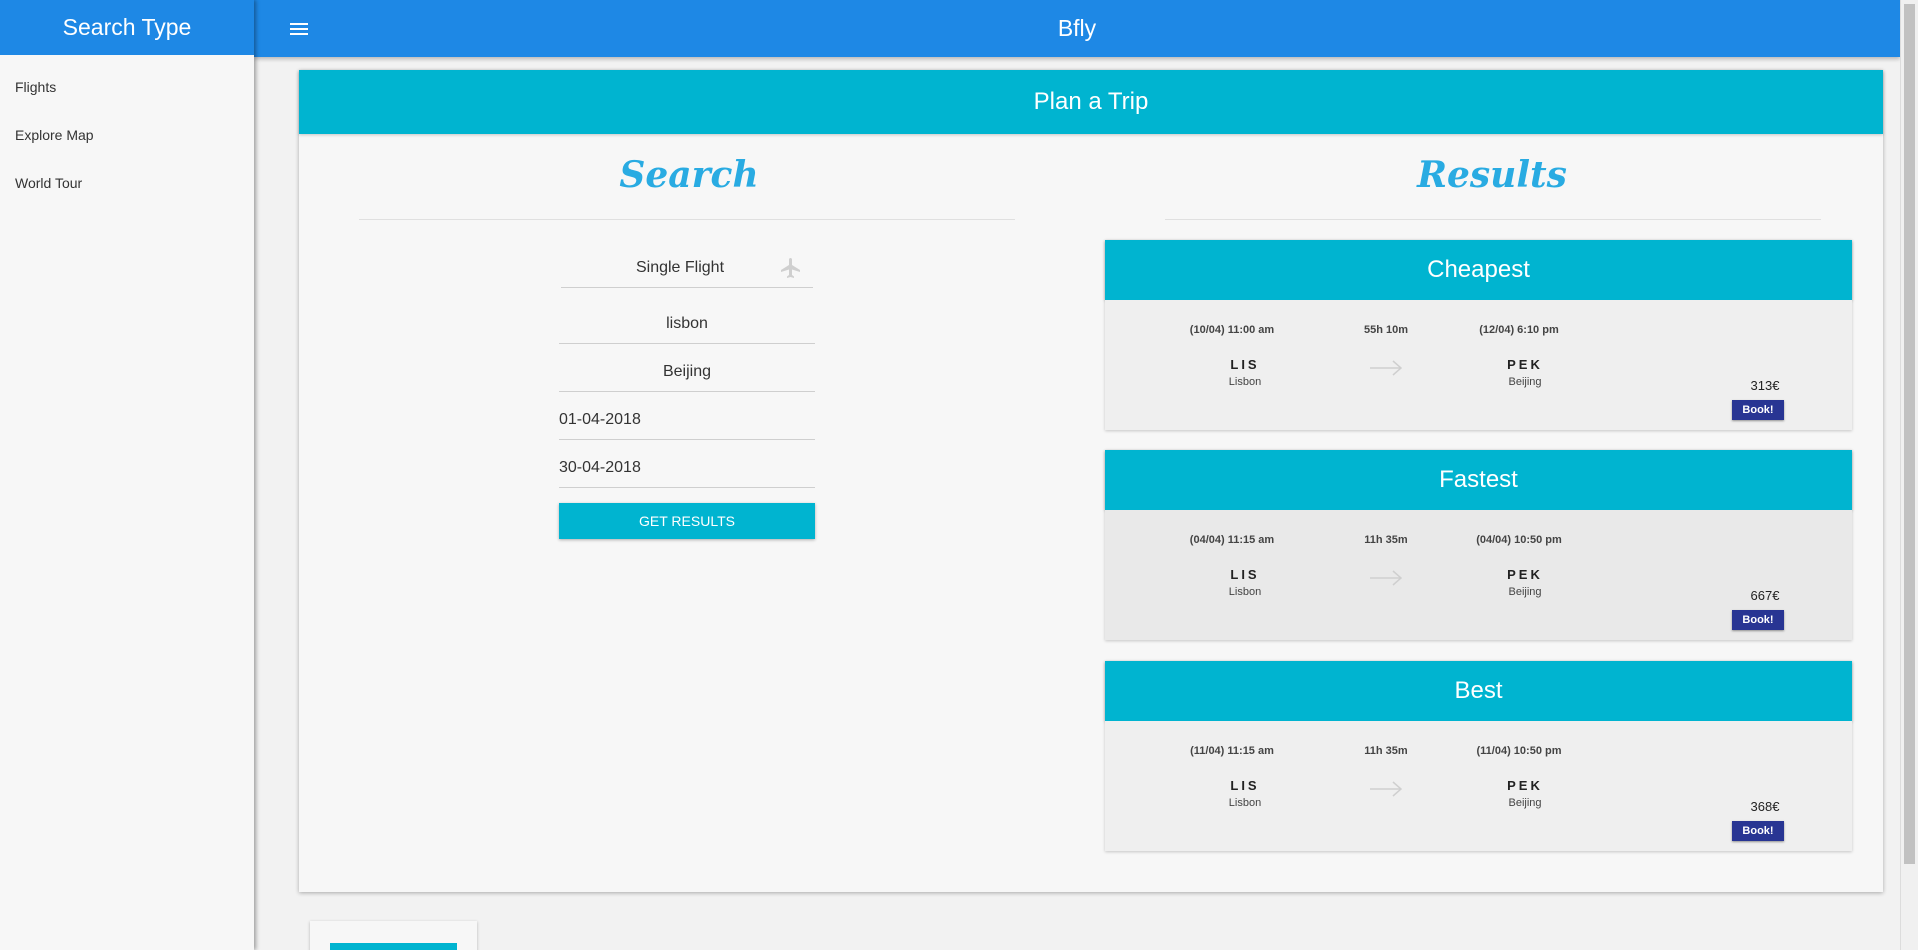 The image size is (1918, 950). Describe the element at coordinates (1519, 330) in the screenshot. I see `arrive-time: (12/04) 6:10 pm` at that location.